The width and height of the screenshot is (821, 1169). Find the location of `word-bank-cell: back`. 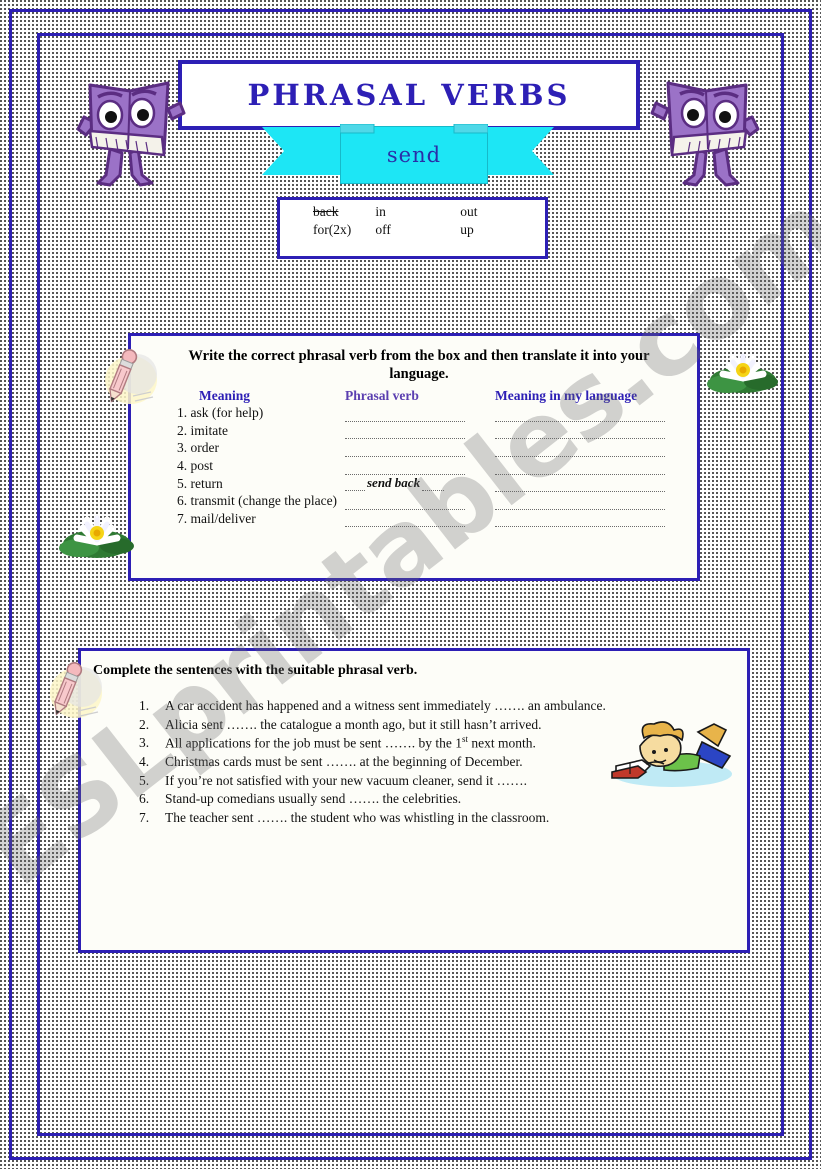

word-bank-cell: back is located at coordinates (327, 212).